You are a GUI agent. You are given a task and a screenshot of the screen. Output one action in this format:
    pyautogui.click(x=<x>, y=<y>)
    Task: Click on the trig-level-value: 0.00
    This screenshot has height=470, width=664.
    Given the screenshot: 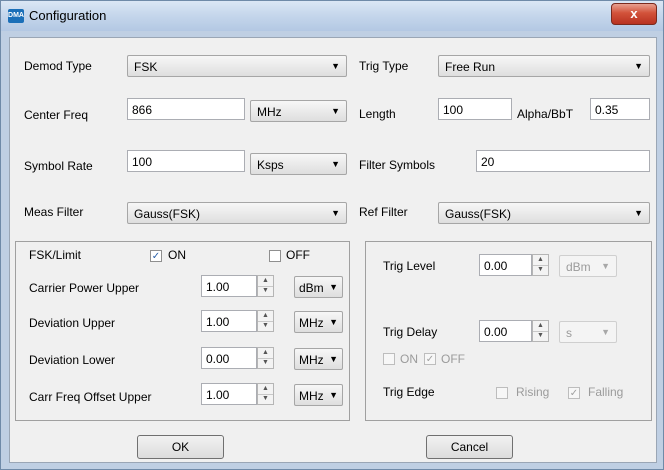 What is the action you would take?
    pyautogui.click(x=496, y=266)
    